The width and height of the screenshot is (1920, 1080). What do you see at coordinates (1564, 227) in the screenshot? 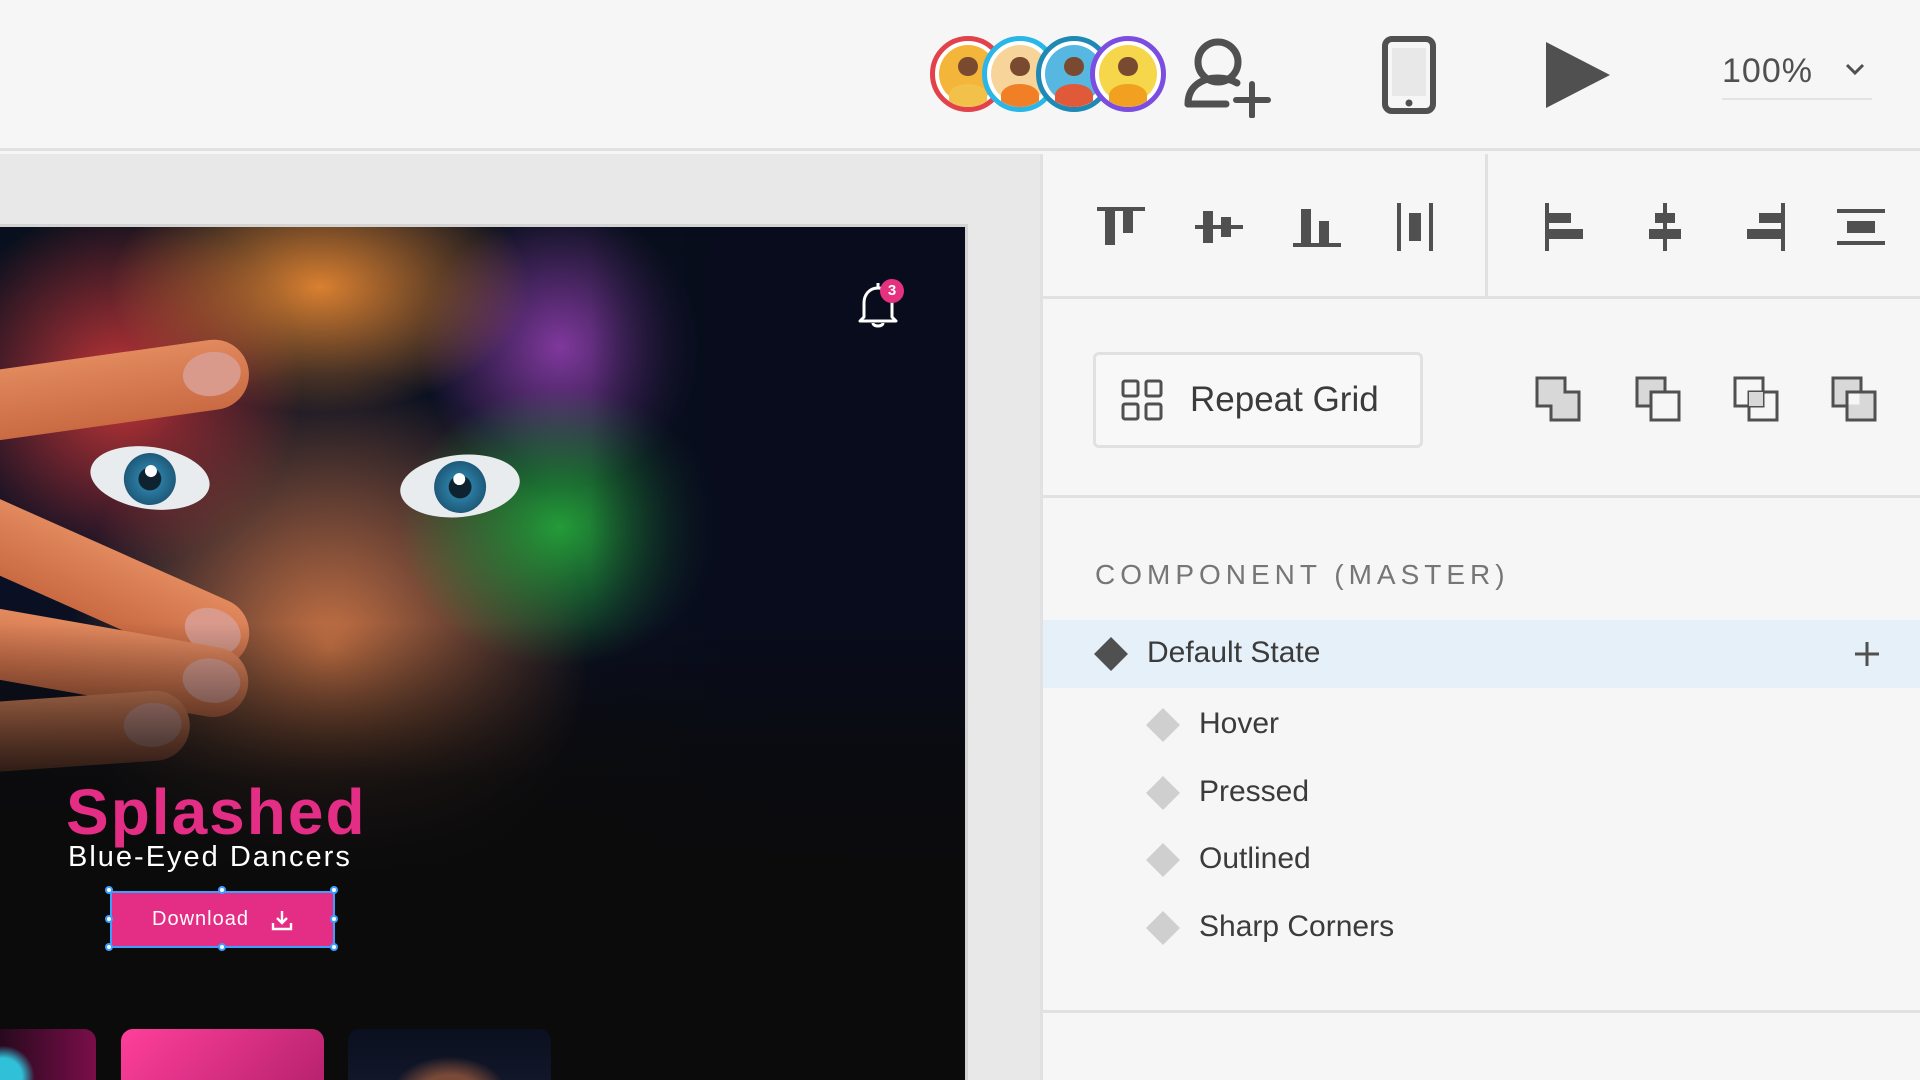
I see `align-left-icon` at bounding box center [1564, 227].